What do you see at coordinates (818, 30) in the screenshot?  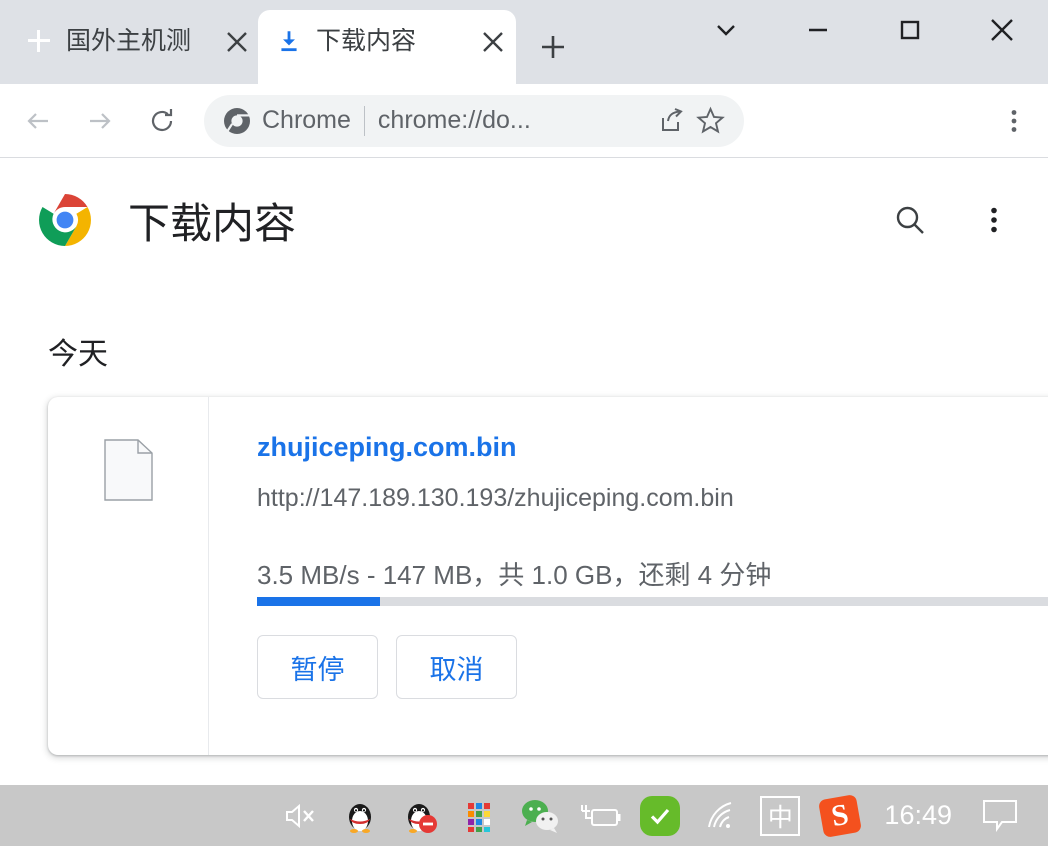 I see `minimize-button` at bounding box center [818, 30].